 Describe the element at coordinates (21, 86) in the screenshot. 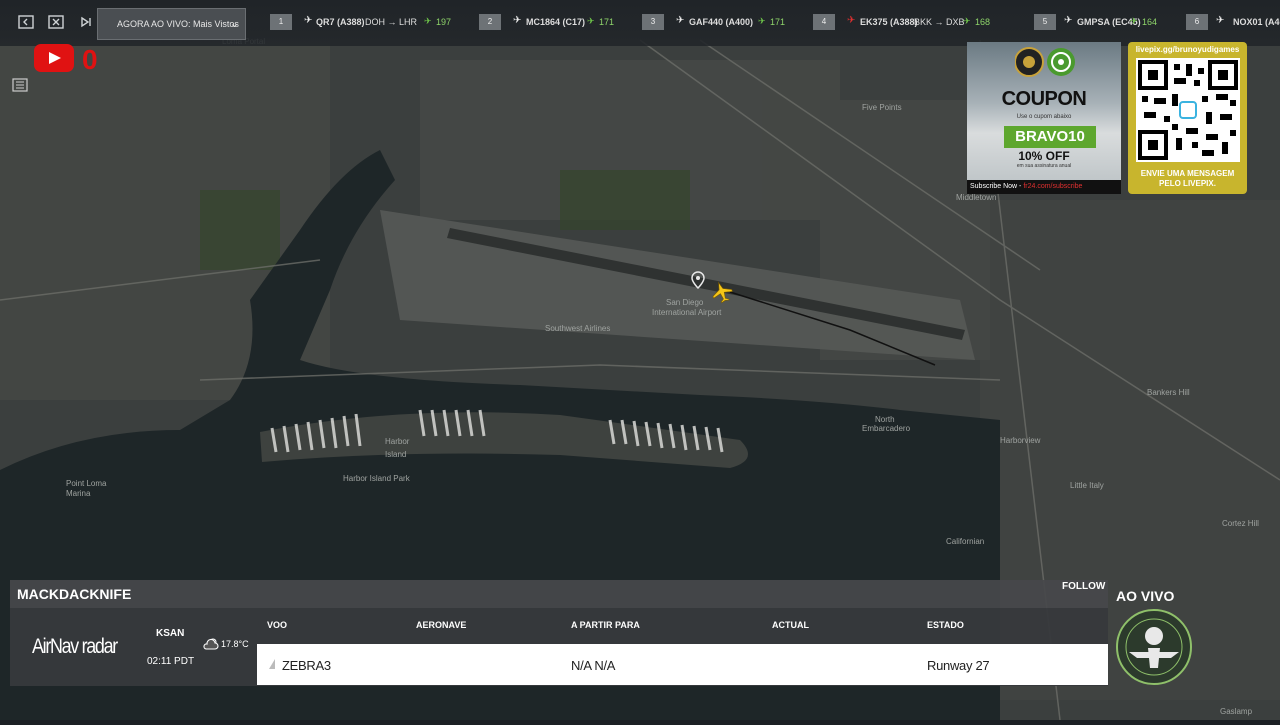

I see `list-panel-icon` at that location.